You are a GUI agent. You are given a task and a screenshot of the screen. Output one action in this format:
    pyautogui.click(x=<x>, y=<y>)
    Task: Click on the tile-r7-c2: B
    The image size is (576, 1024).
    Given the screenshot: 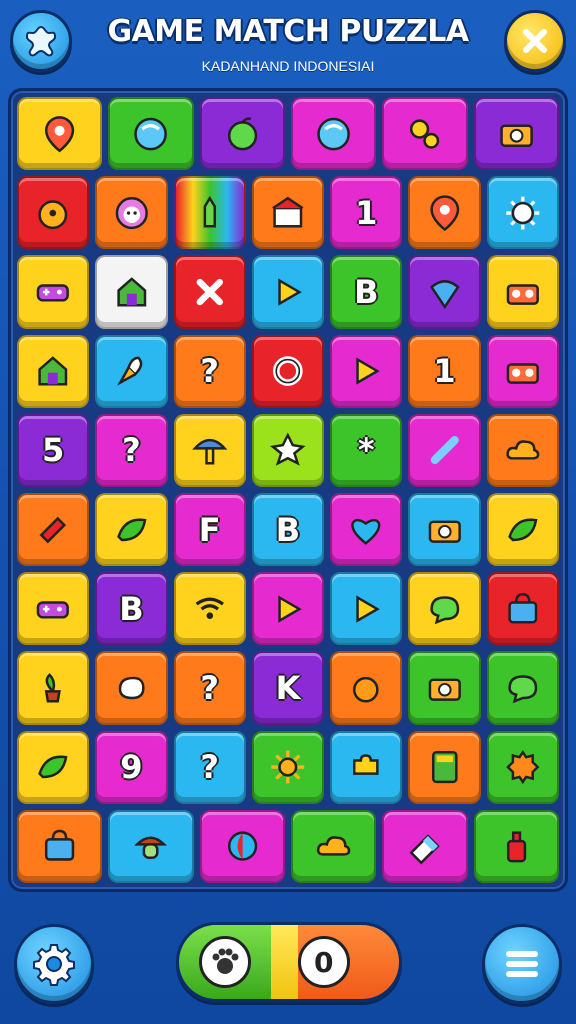 What is the action you would take?
    pyautogui.click(x=131, y=609)
    